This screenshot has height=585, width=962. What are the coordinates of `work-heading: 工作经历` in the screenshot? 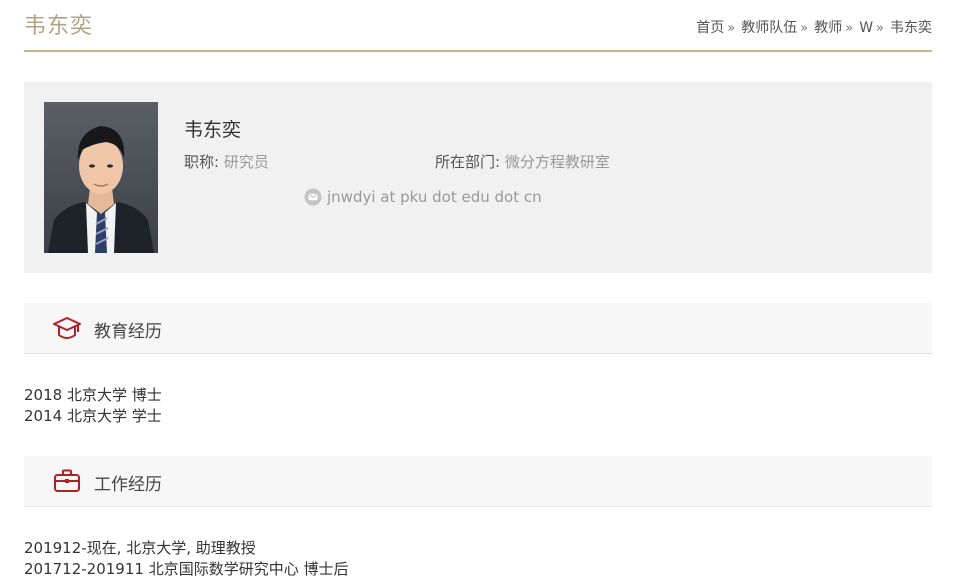 It's located at (128, 485).